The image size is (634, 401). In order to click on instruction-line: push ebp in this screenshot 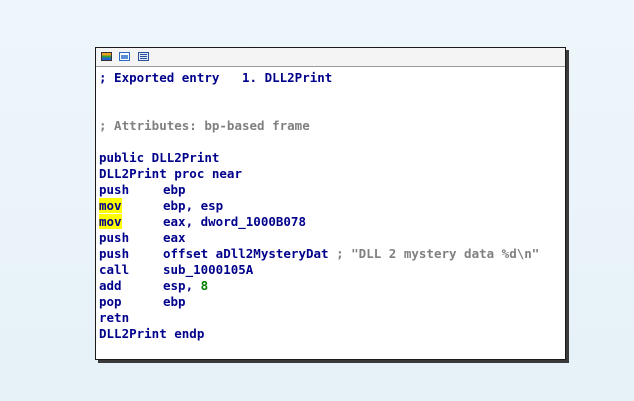, I will do `click(332, 190)`.